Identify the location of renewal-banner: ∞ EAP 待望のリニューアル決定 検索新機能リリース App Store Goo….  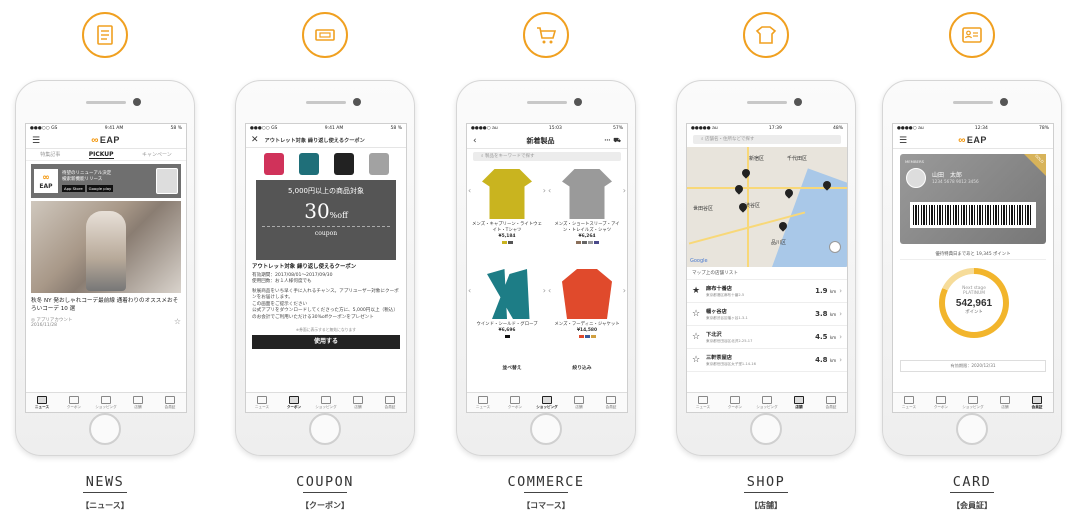
(106, 181).